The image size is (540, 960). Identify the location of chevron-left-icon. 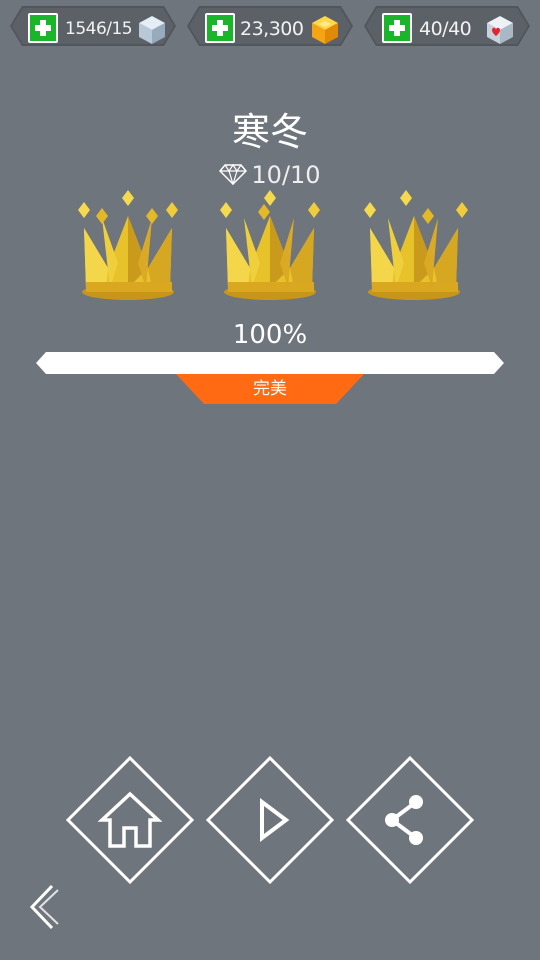
(44, 907).